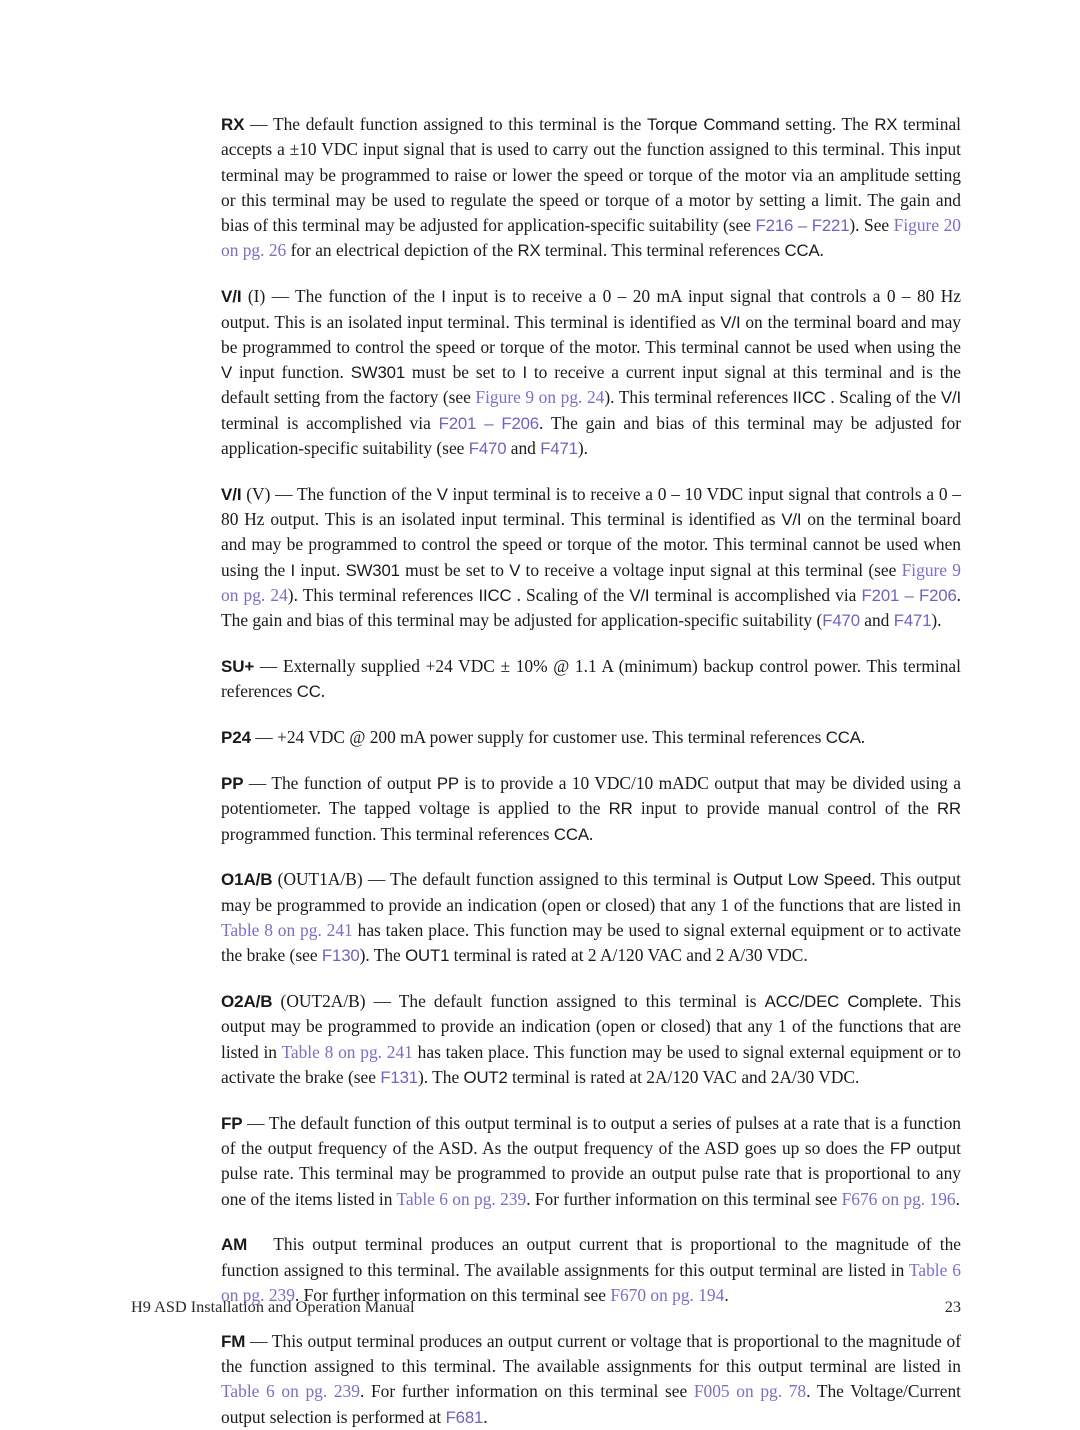  What do you see at coordinates (803, 225) in the screenshot?
I see `parameter-link: F216 – F221` at bounding box center [803, 225].